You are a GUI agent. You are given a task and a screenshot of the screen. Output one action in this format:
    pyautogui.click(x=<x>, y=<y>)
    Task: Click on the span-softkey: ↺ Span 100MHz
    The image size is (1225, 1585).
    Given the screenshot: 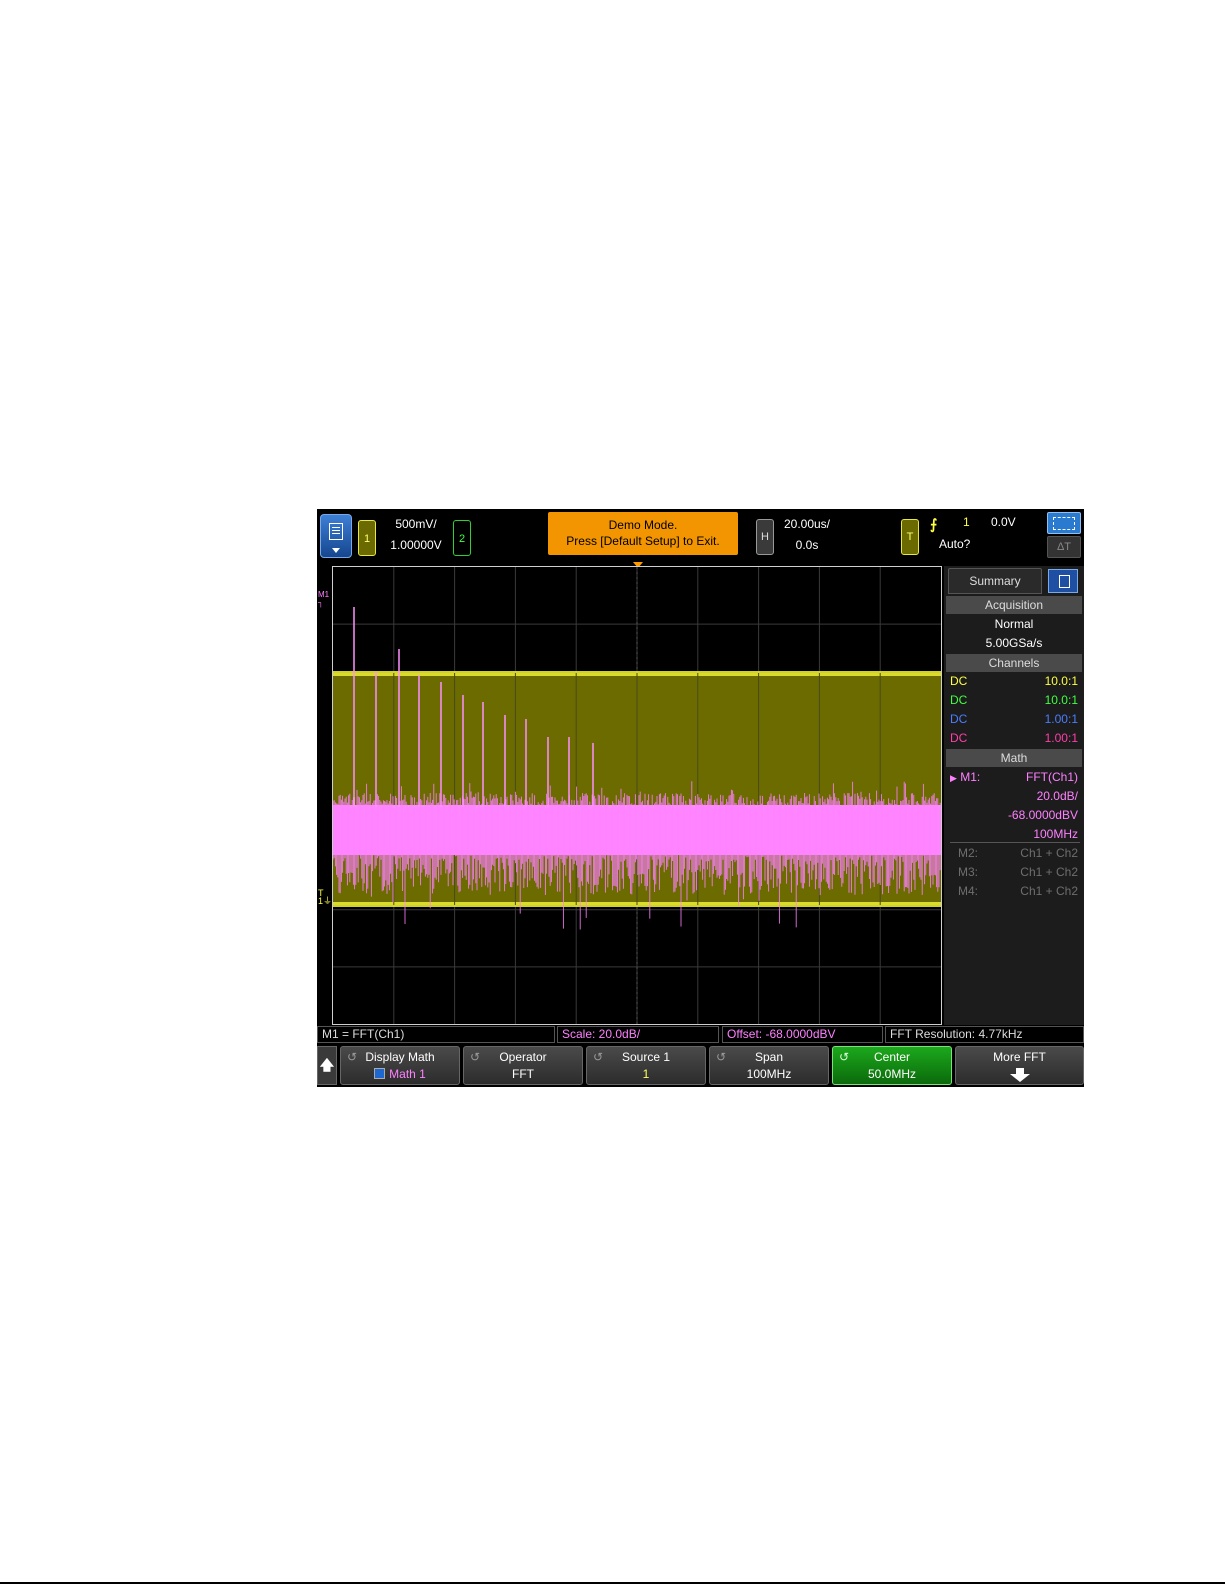 What is the action you would take?
    pyautogui.click(x=769, y=1065)
    